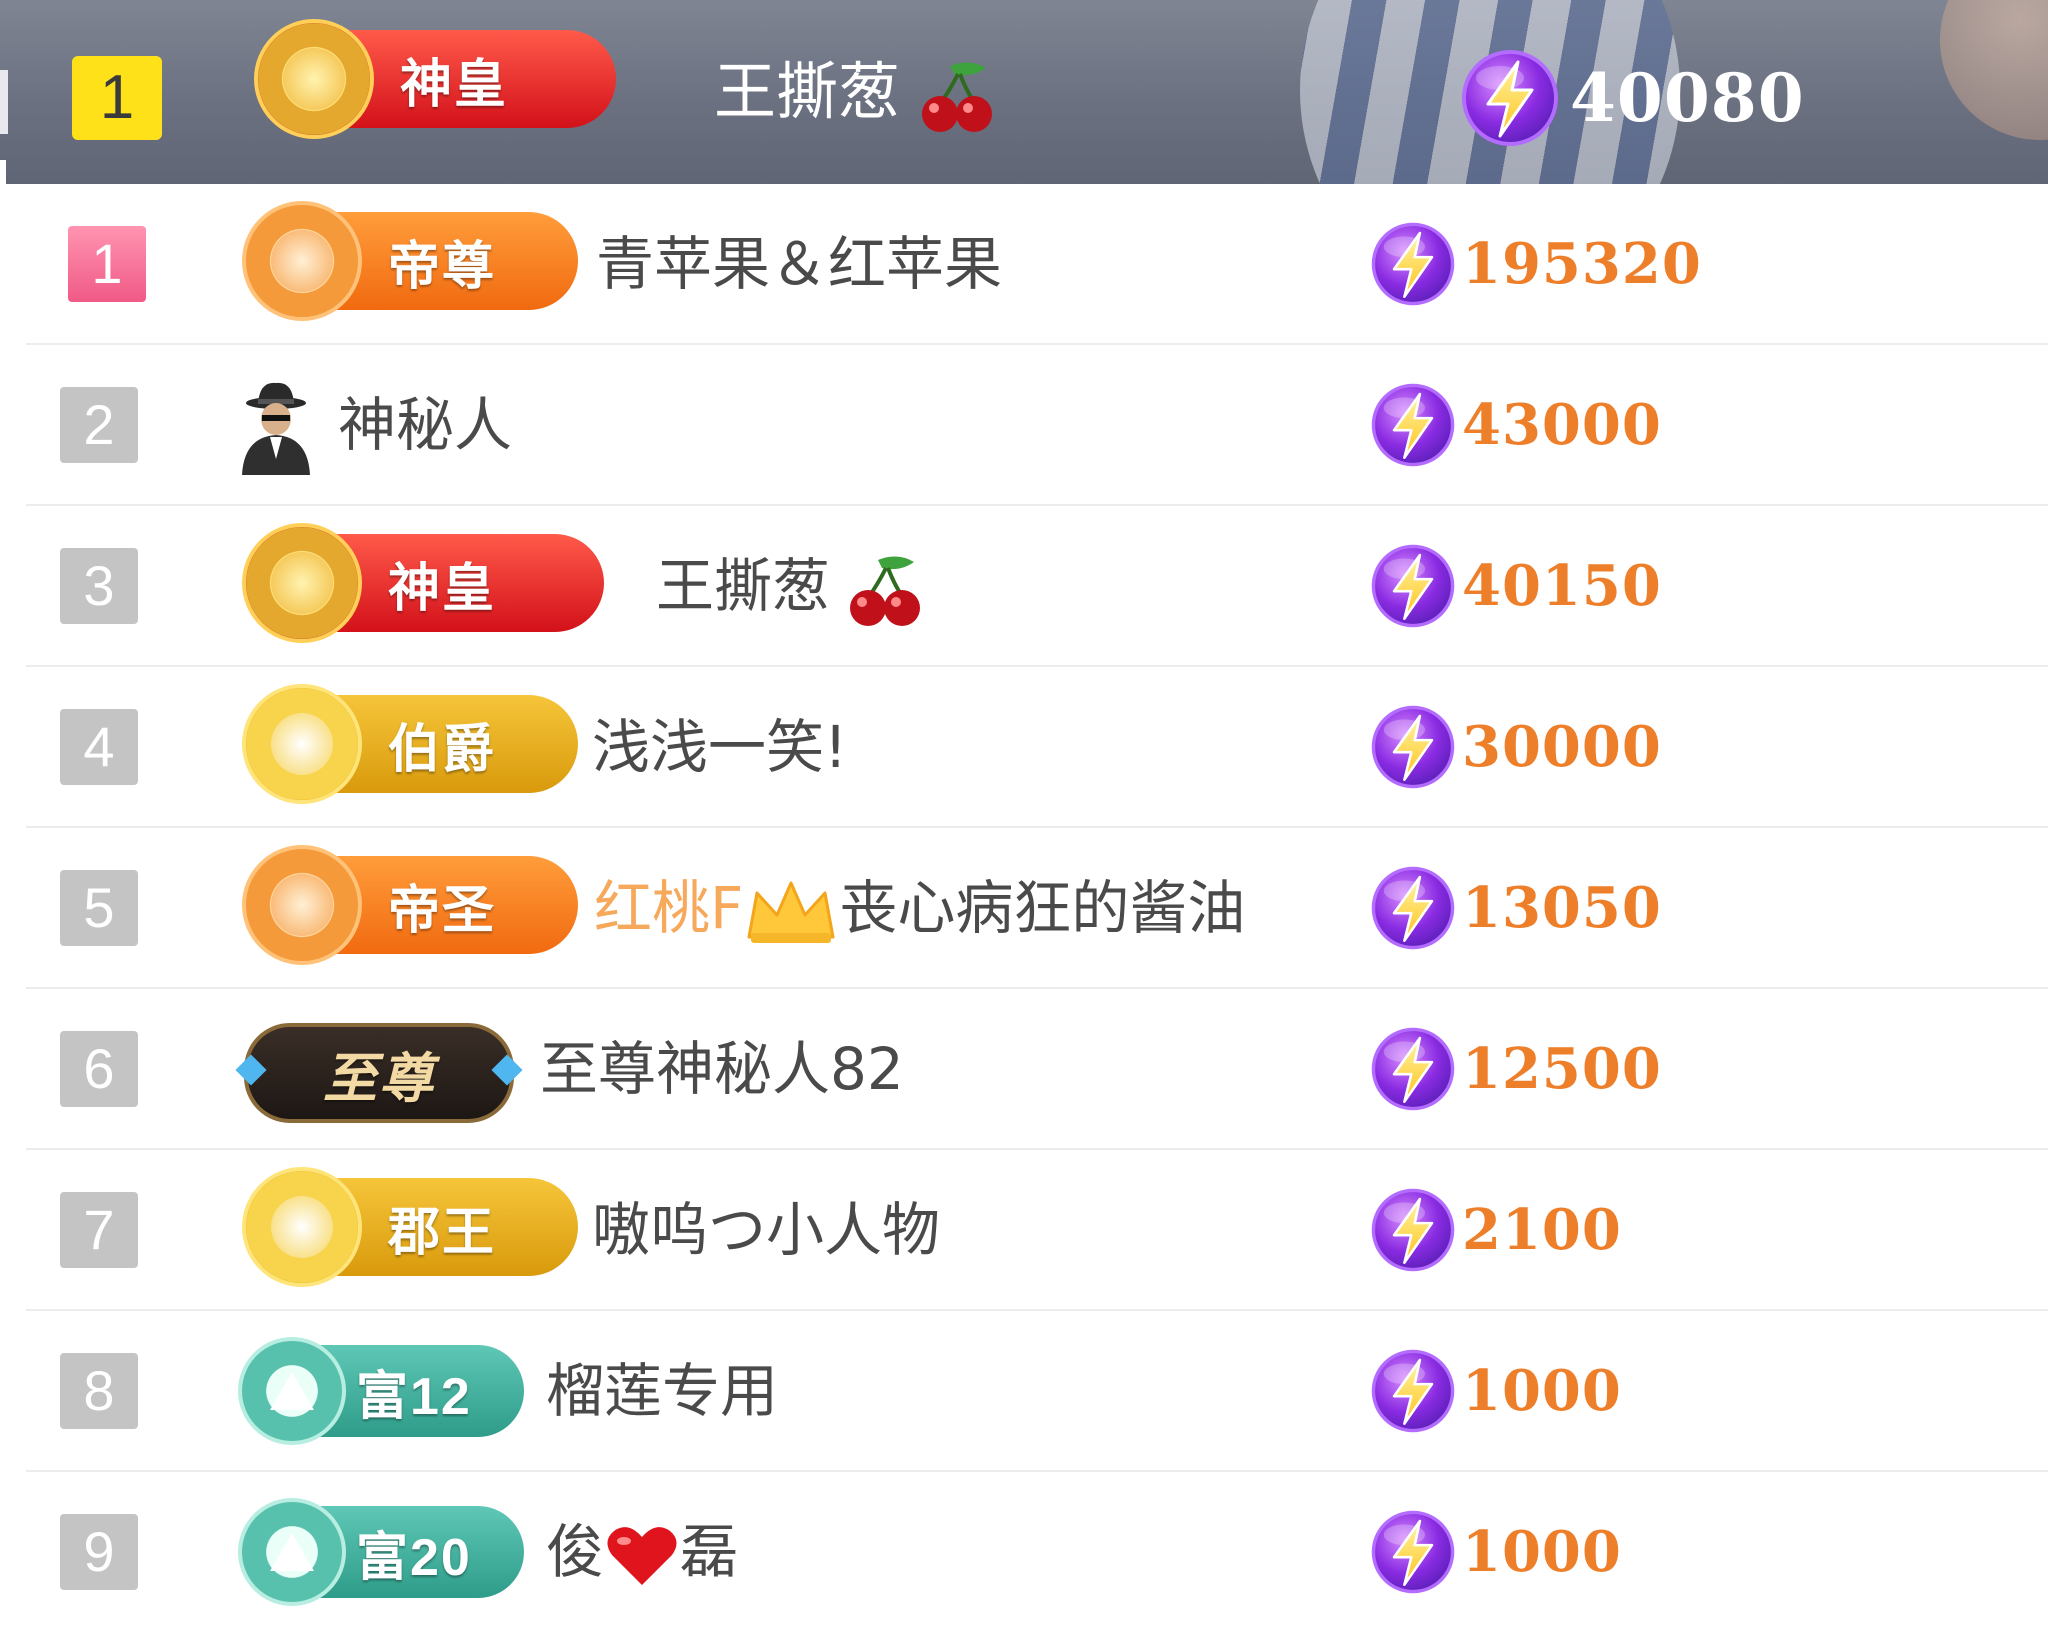 The height and width of the screenshot is (1633, 2048). I want to click on leaderboard-row: 2 神秘人 43000, so click(1024, 425).